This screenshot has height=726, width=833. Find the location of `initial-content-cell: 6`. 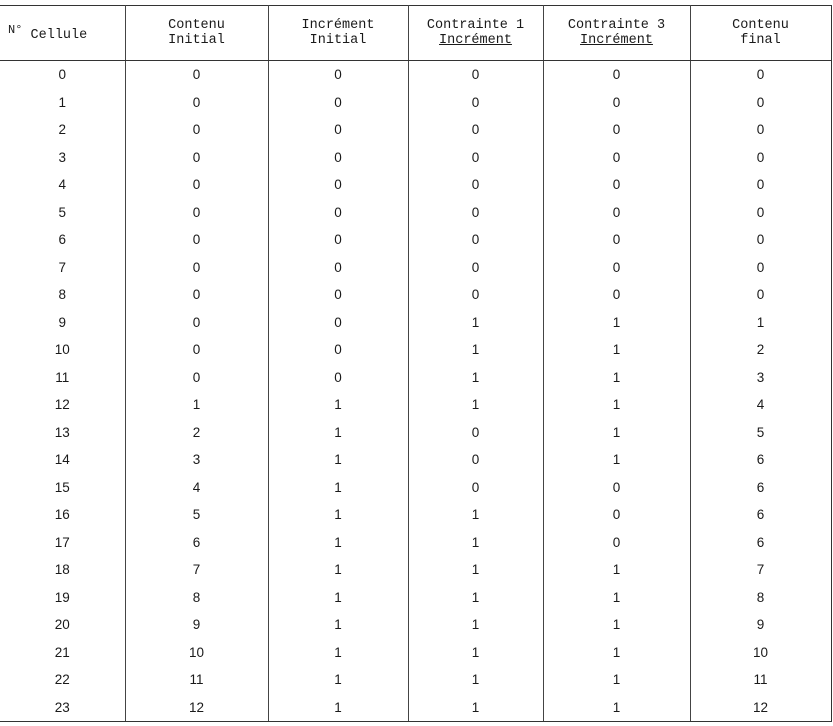

initial-content-cell: 6 is located at coordinates (197, 542).